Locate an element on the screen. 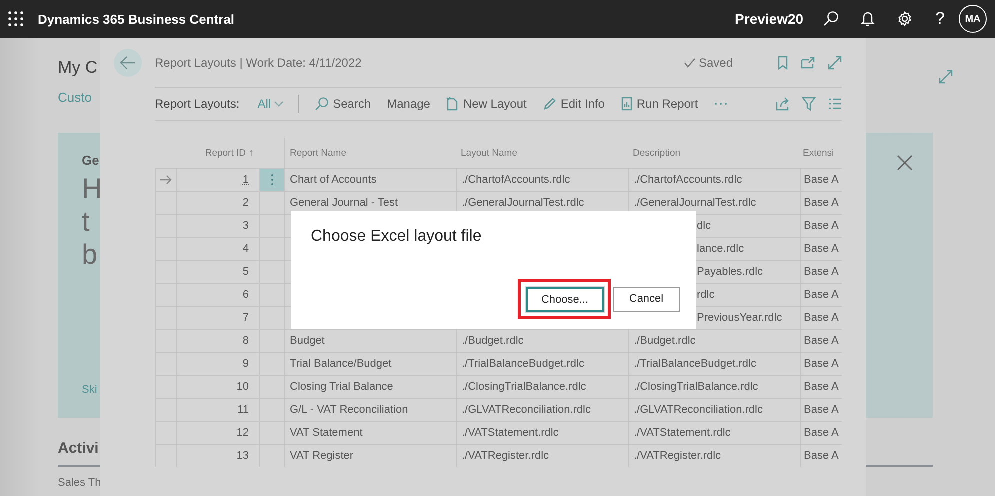 The height and width of the screenshot is (496, 995). dialog-title: Choose Excel layout file is located at coordinates (397, 237).